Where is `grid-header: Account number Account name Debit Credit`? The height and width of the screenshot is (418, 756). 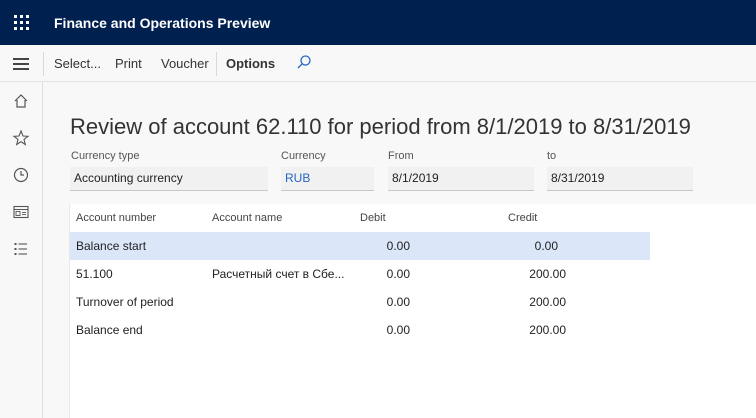 grid-header: Account number Account name Debit Credit is located at coordinates (360, 218).